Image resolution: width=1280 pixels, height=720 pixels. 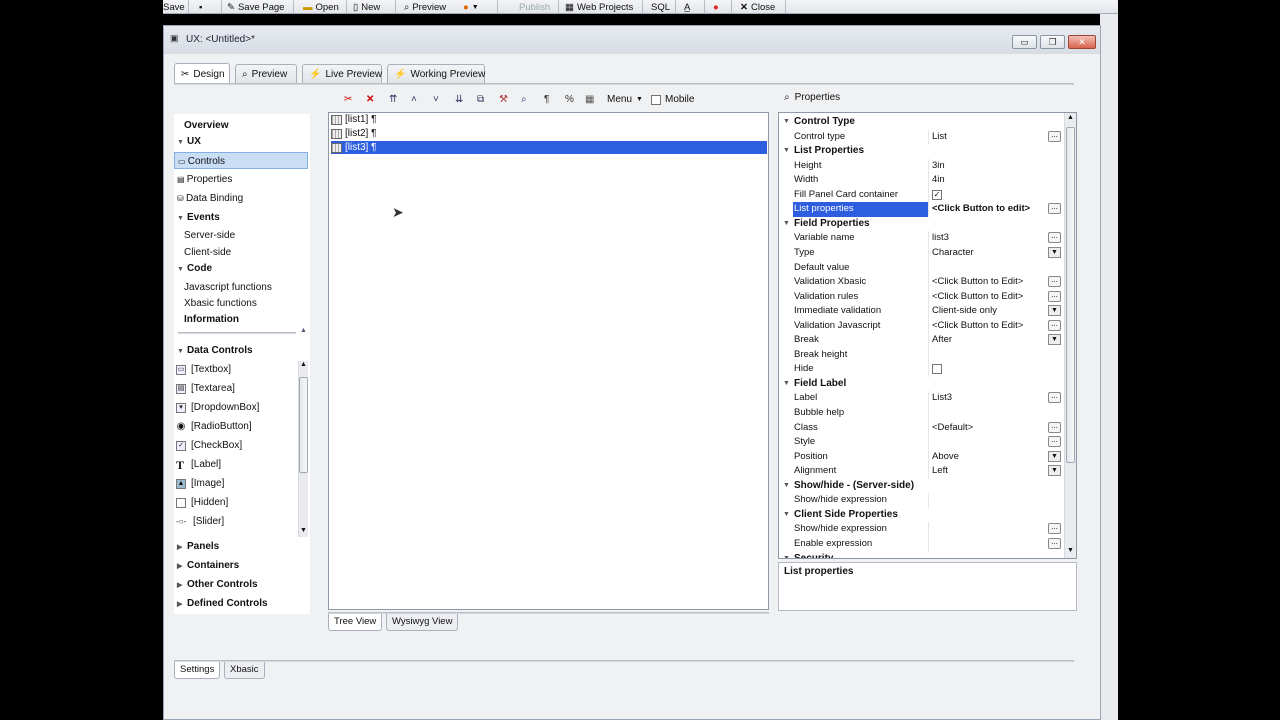 What do you see at coordinates (660, 7) in the screenshot?
I see `sql-button: SQL` at bounding box center [660, 7].